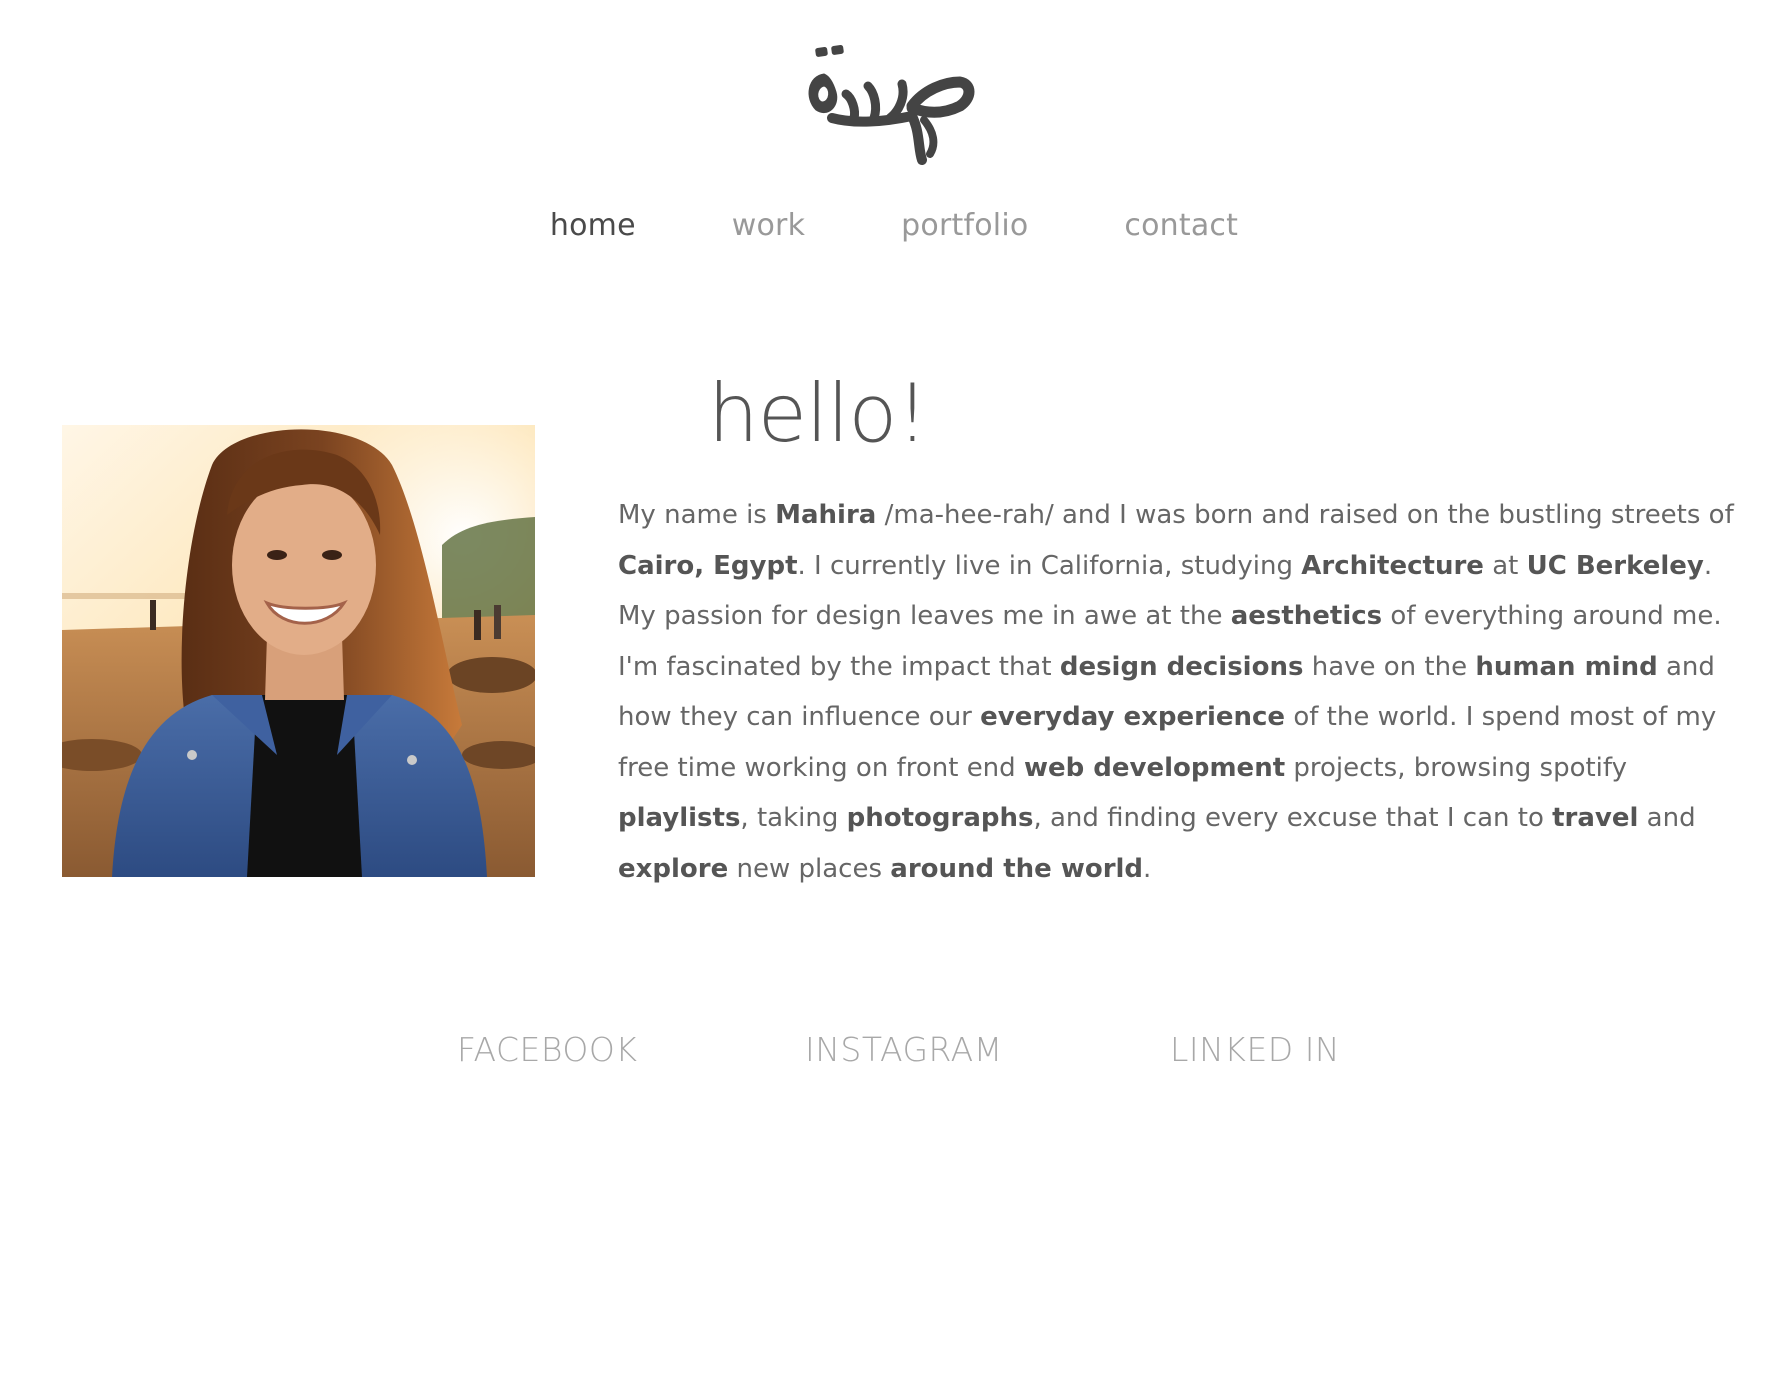 The width and height of the screenshot is (1788, 1374). What do you see at coordinates (768, 225) in the screenshot?
I see `nav-work: work` at bounding box center [768, 225].